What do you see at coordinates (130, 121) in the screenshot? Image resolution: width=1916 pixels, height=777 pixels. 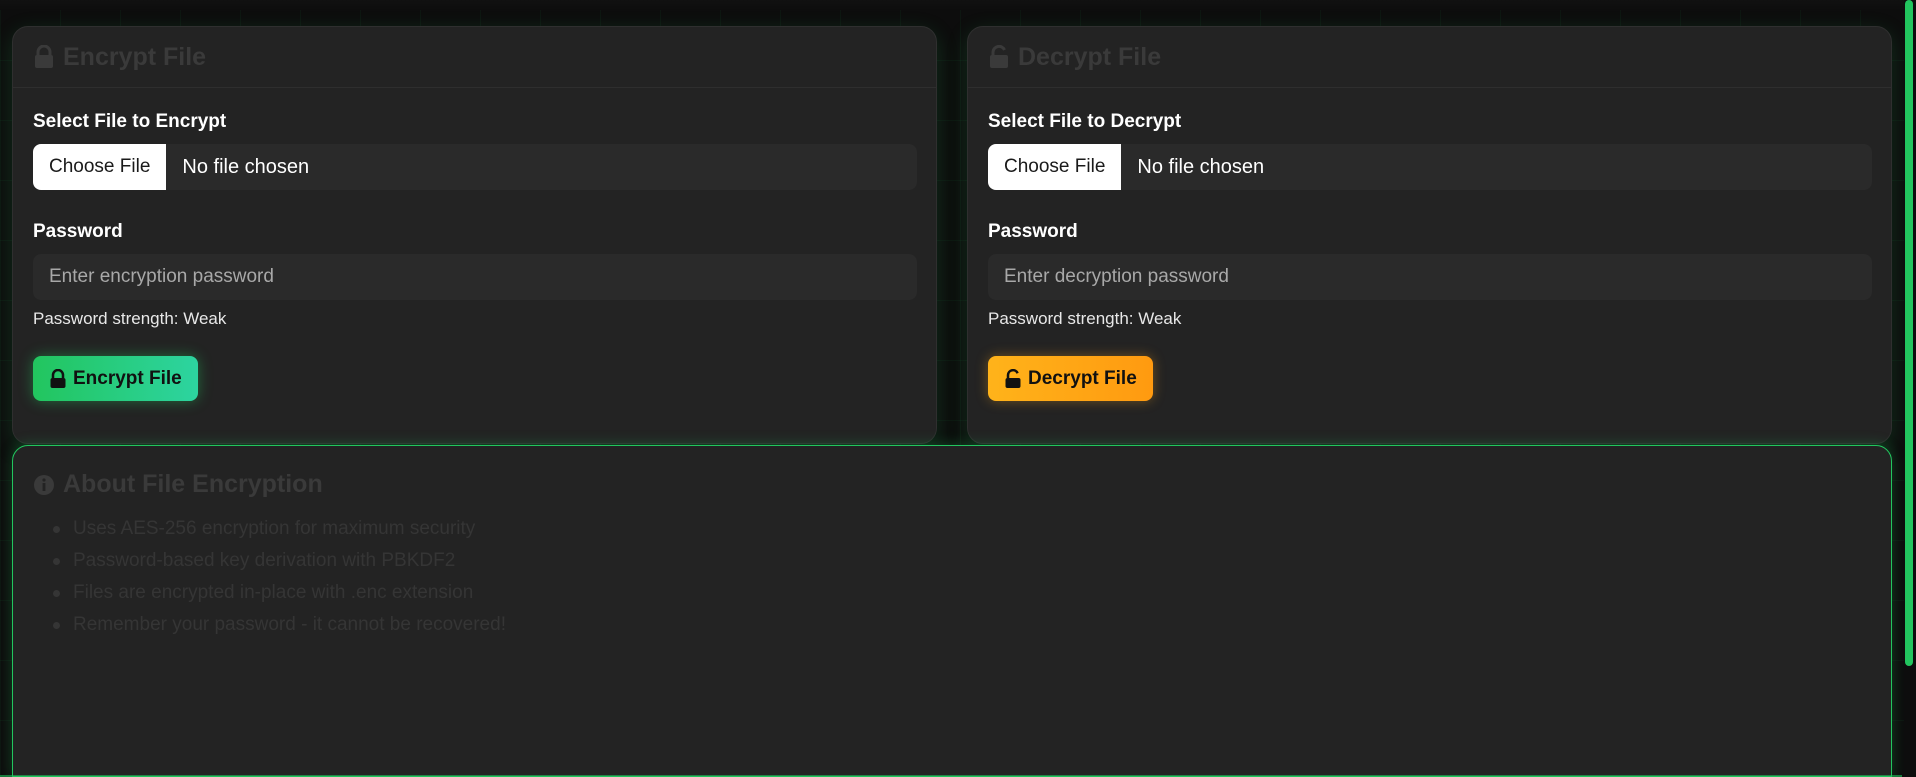 I see `encrypt-file-label: Select File to Encrypt` at bounding box center [130, 121].